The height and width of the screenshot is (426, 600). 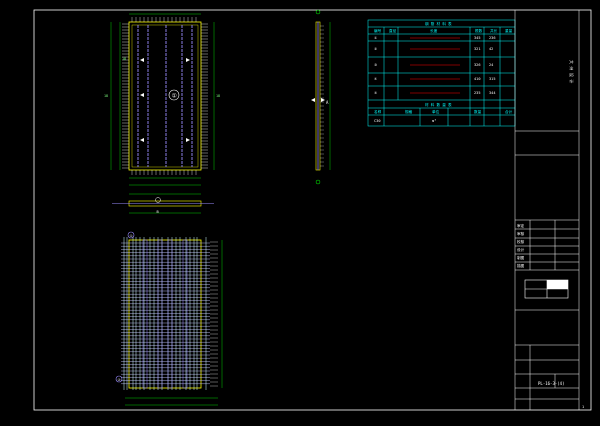 I want to click on row-count: 24, so click(x=491, y=65).